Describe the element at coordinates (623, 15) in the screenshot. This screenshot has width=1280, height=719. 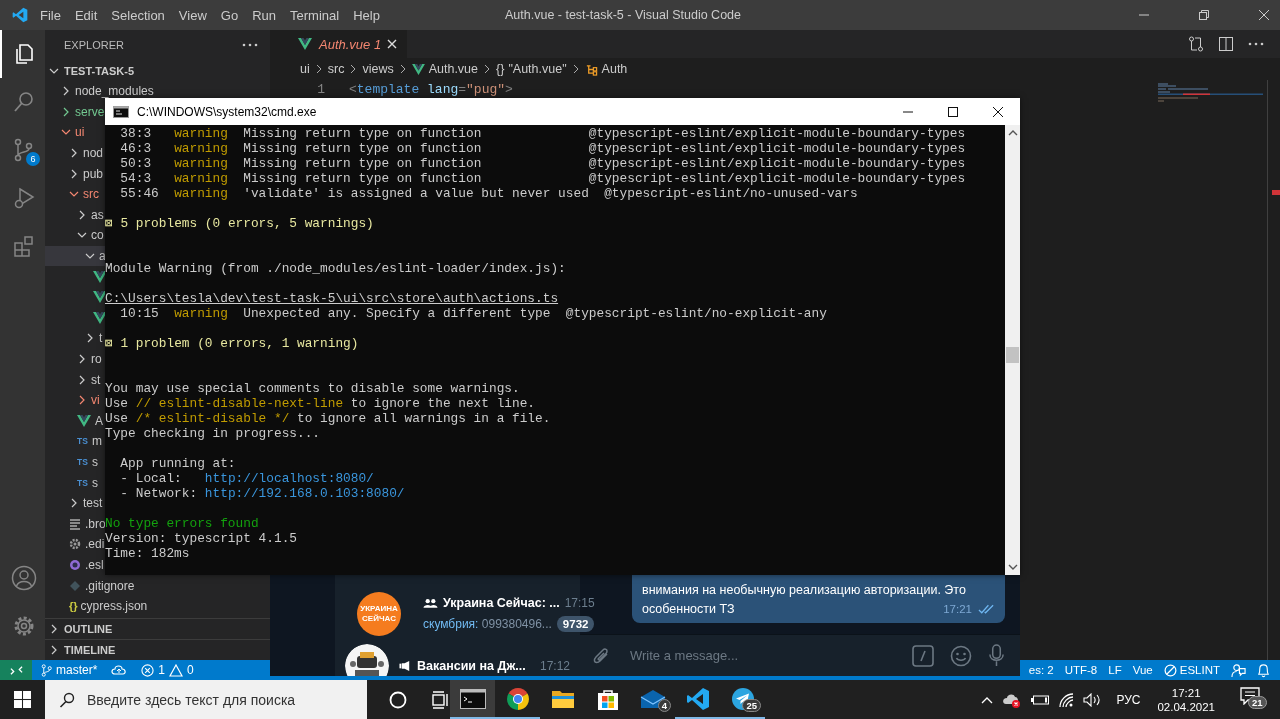
I see `window-title: Auth.vue - test-task-5 - Visual Studio Code` at that location.